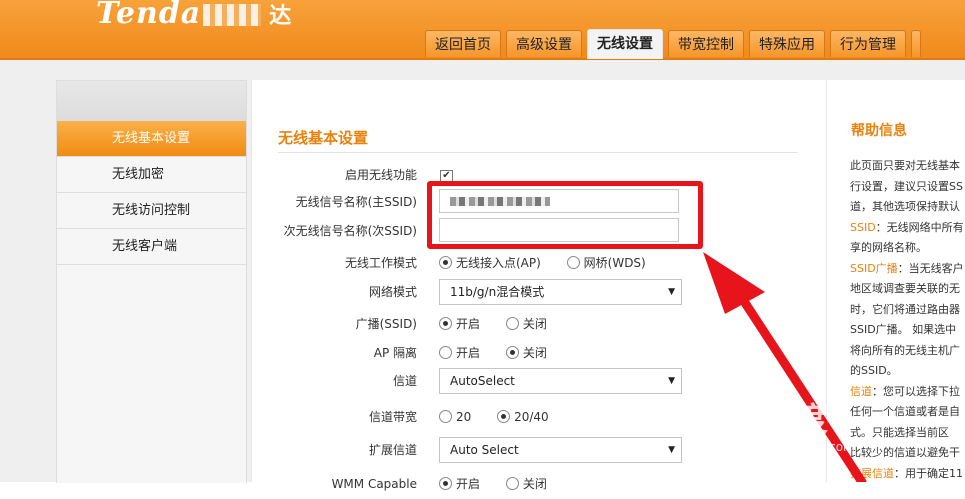 The height and width of the screenshot is (499, 965). What do you see at coordinates (565, 215) in the screenshot?
I see `highlight-box` at bounding box center [565, 215].